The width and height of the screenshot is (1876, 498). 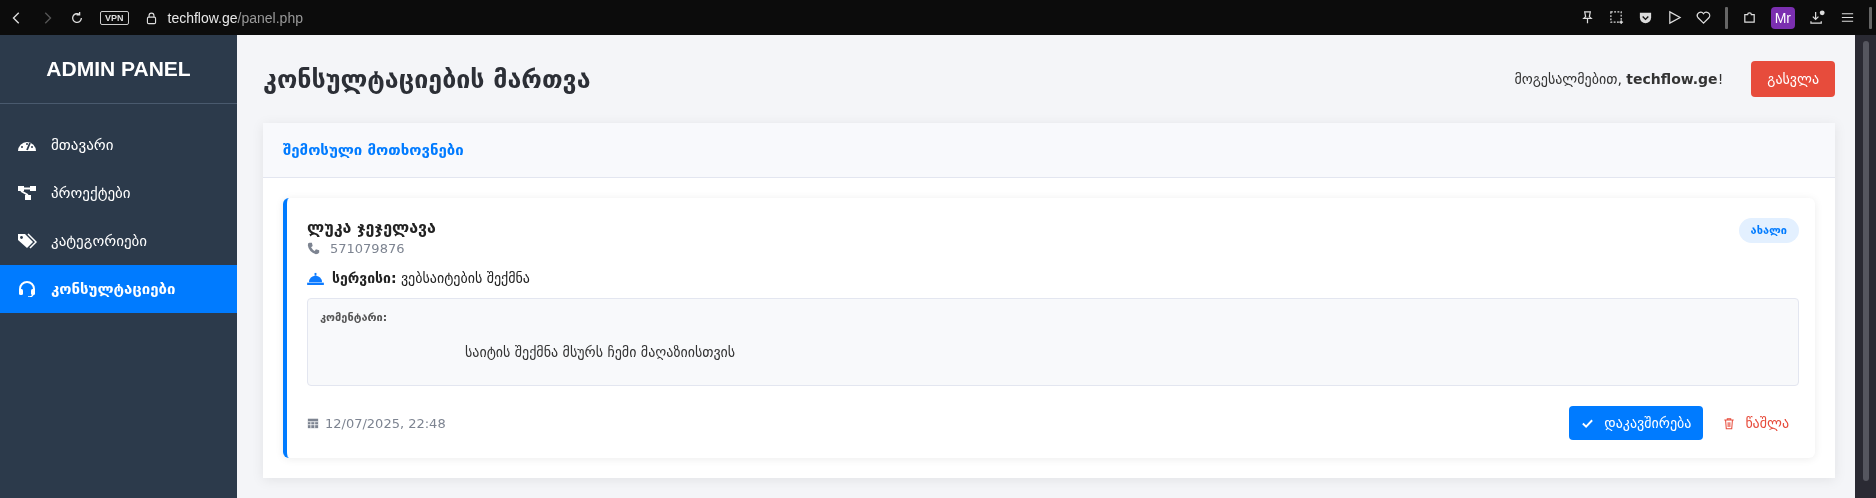 I want to click on calendar-icon, so click(x=313, y=423).